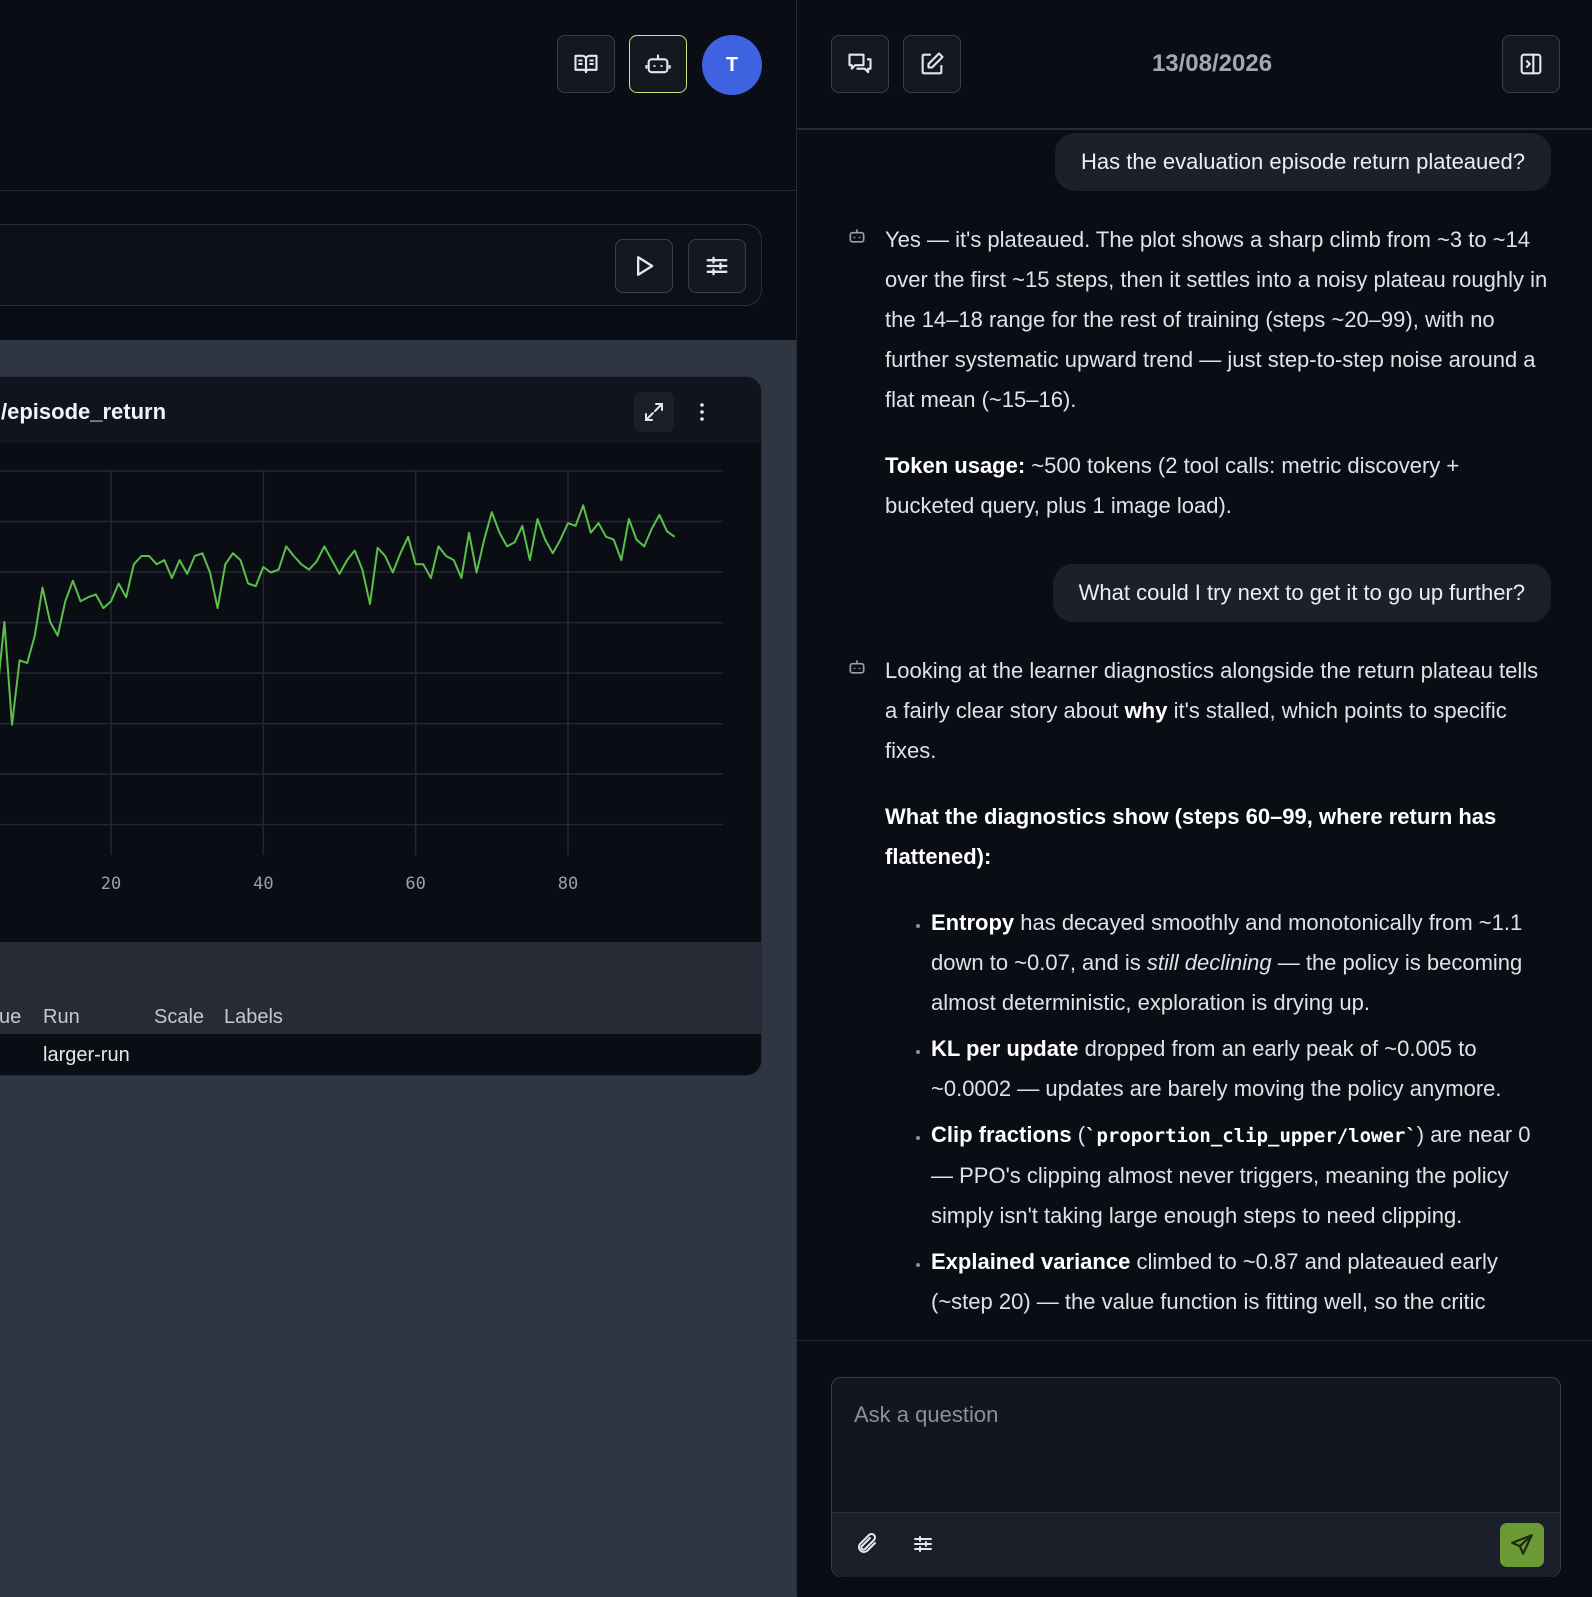 The height and width of the screenshot is (1597, 1592). What do you see at coordinates (111, 884) in the screenshot?
I see `x-tick-label: 20` at bounding box center [111, 884].